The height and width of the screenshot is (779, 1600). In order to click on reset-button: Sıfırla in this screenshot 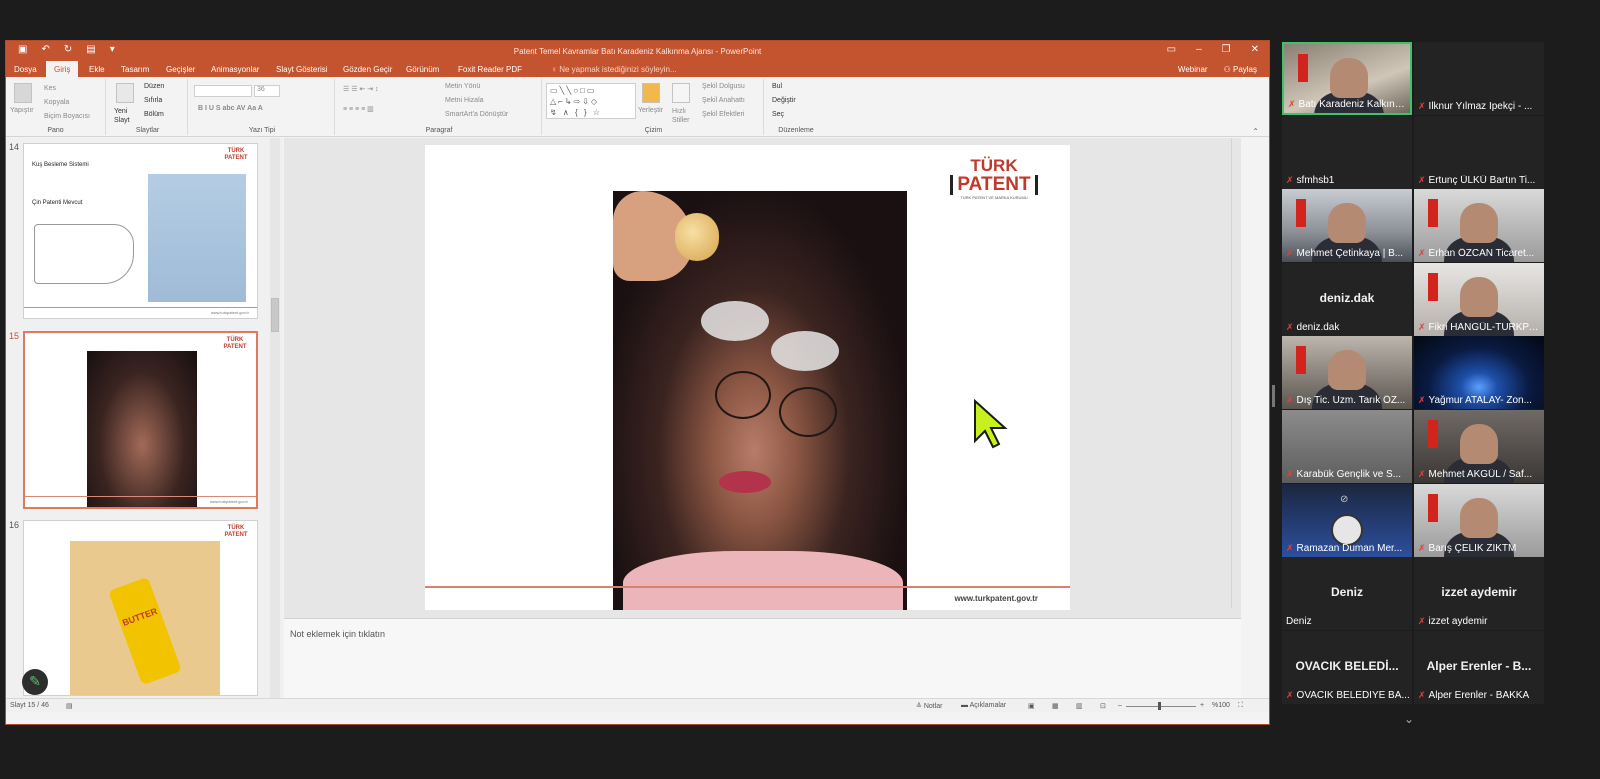, I will do `click(153, 100)`.